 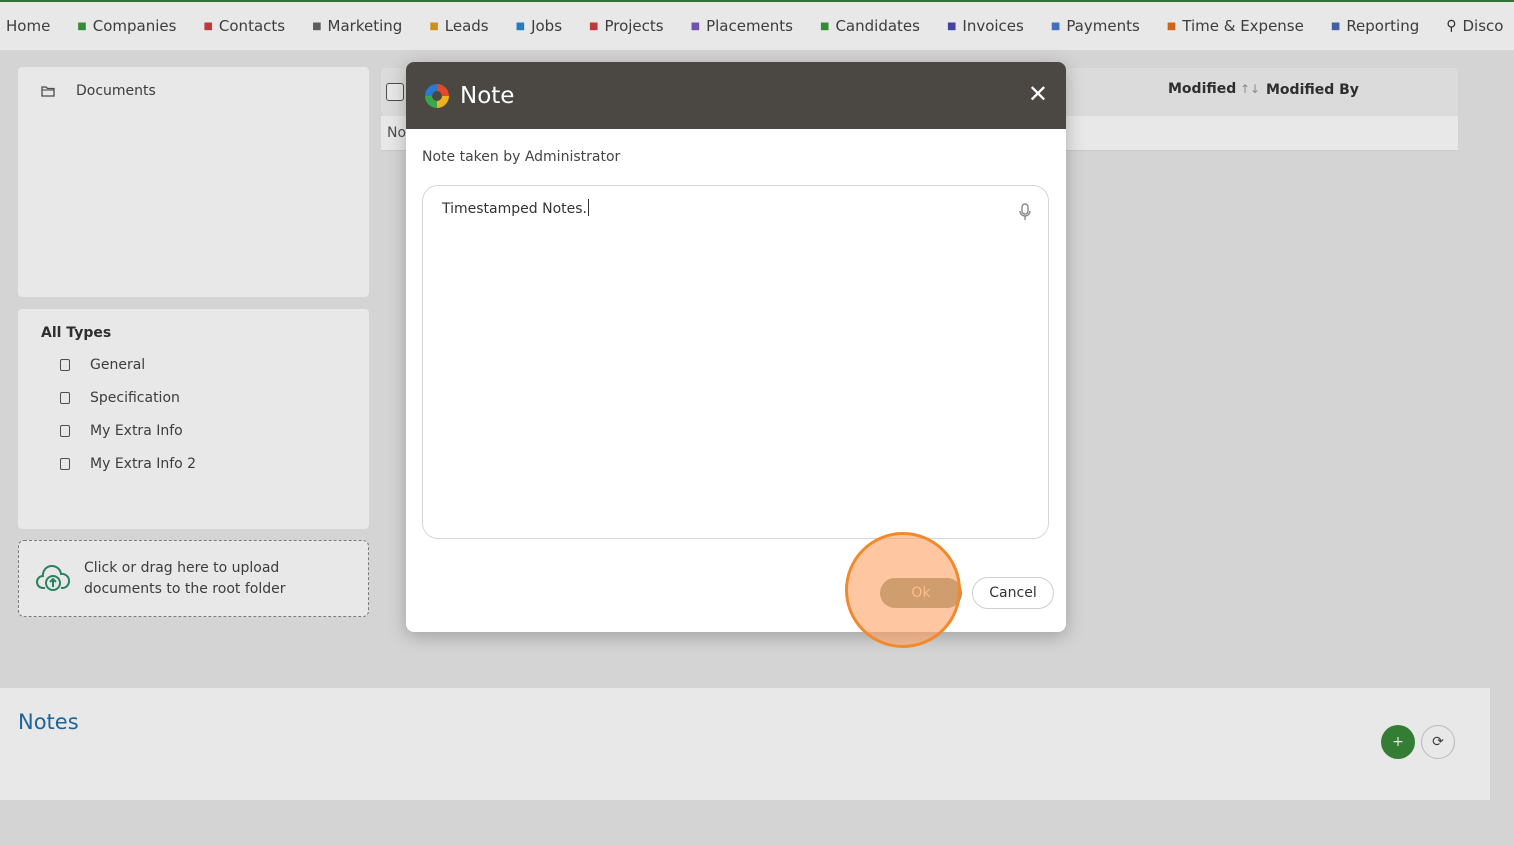 What do you see at coordinates (487, 95) in the screenshot?
I see `dialog-title: Note` at bounding box center [487, 95].